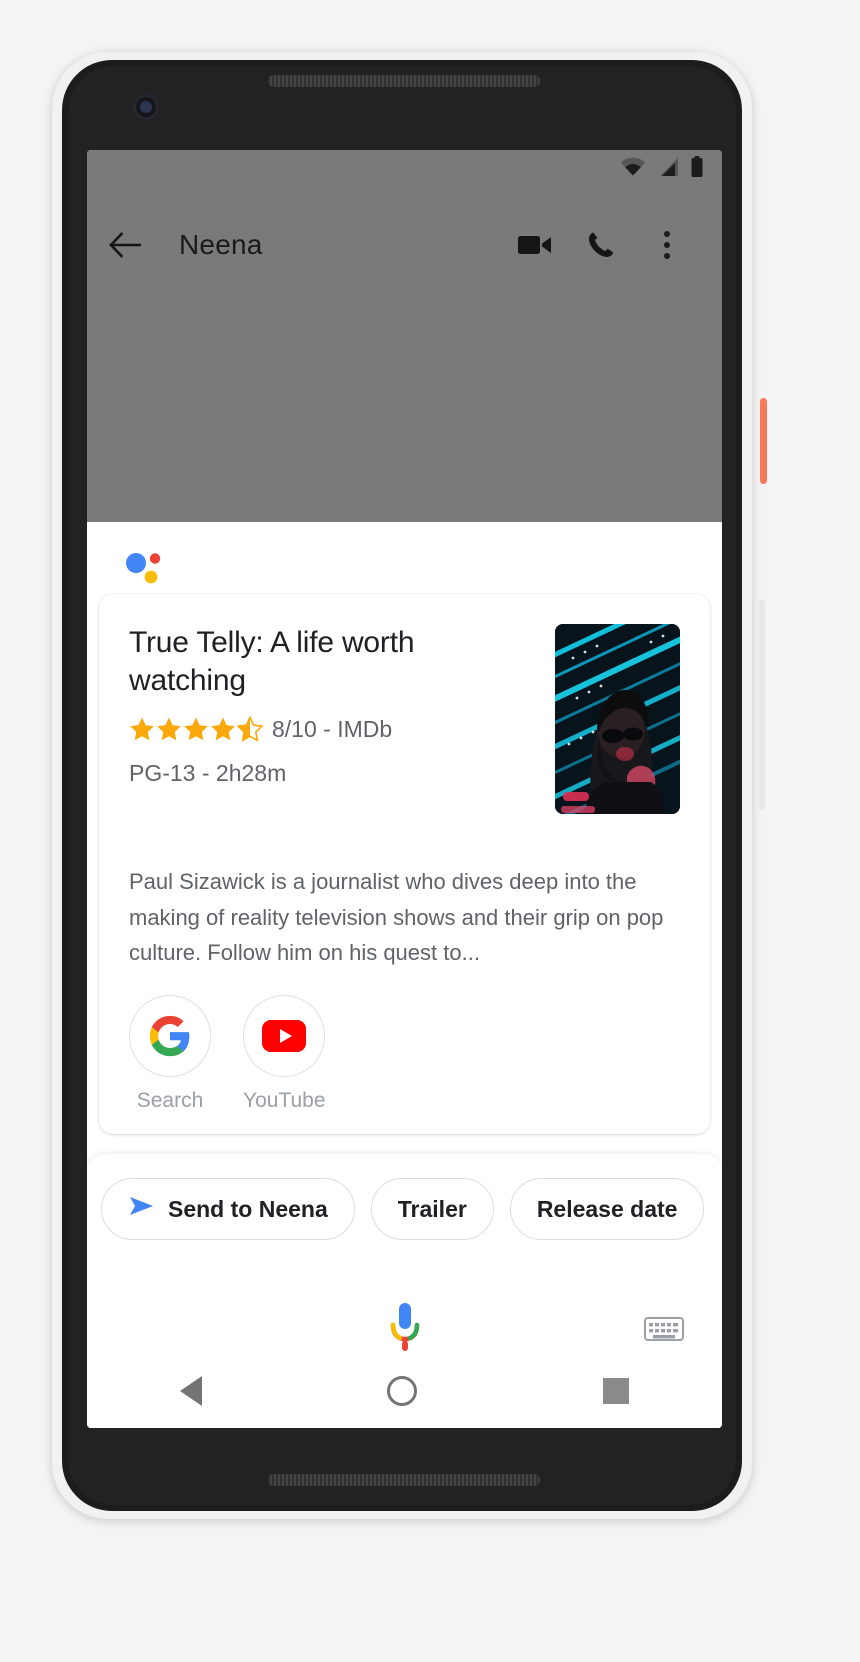 This screenshot has width=860, height=1662. I want to click on half-star-icon, so click(250, 729).